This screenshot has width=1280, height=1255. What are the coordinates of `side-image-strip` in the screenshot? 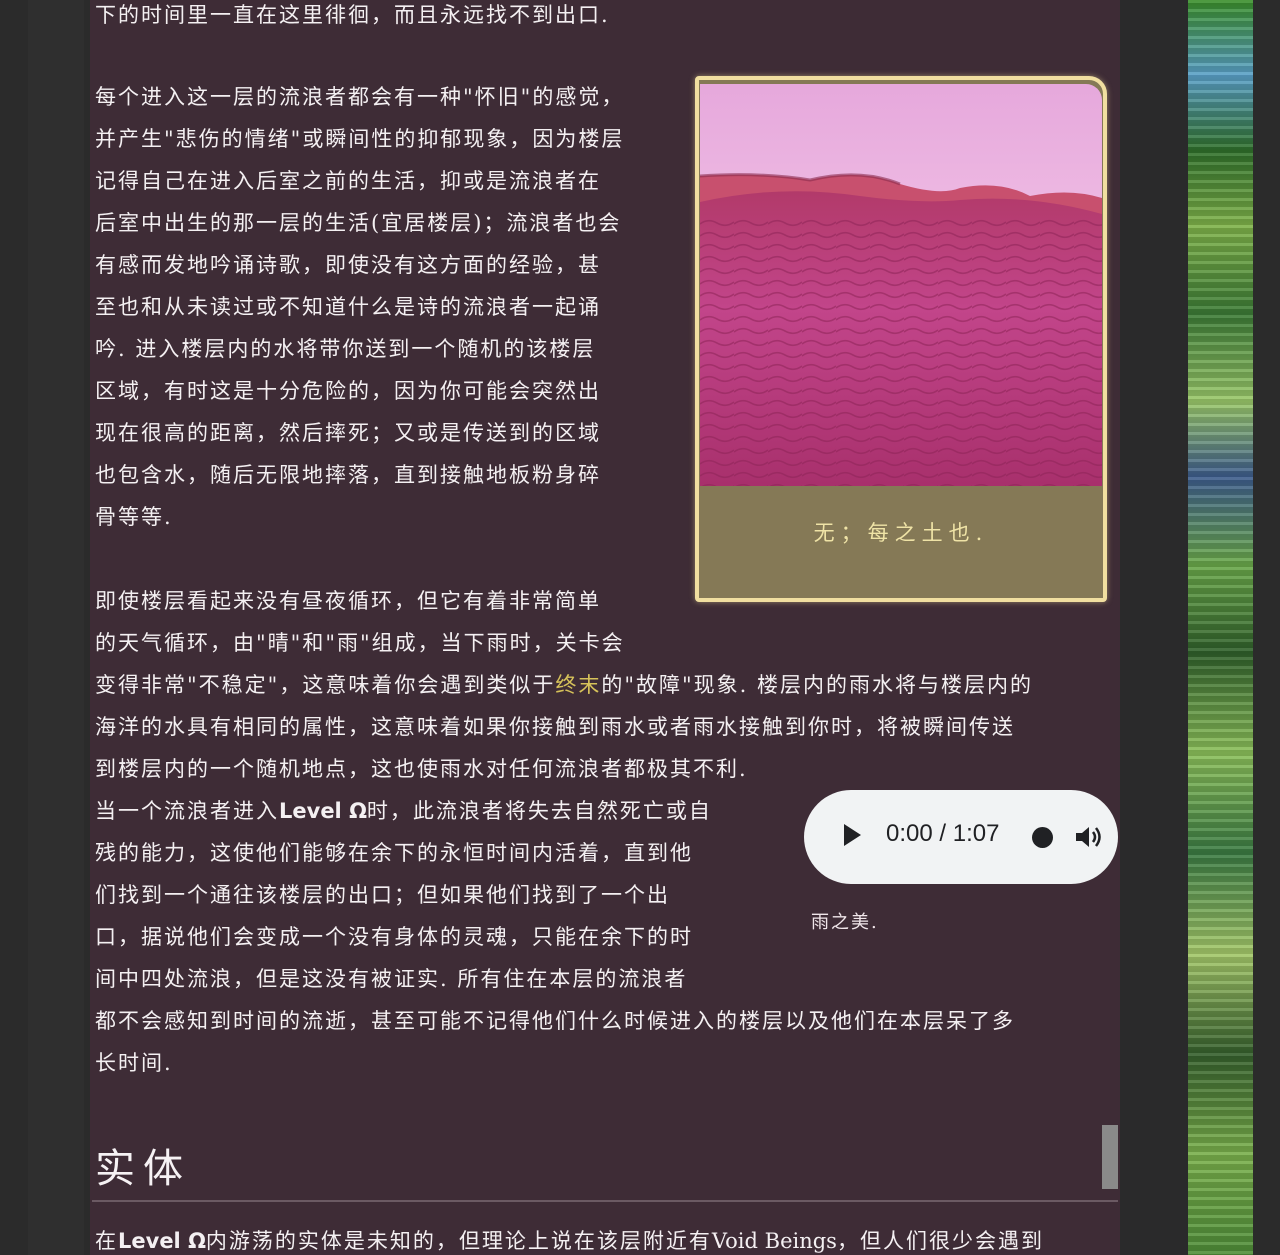 It's located at (1220, 627).